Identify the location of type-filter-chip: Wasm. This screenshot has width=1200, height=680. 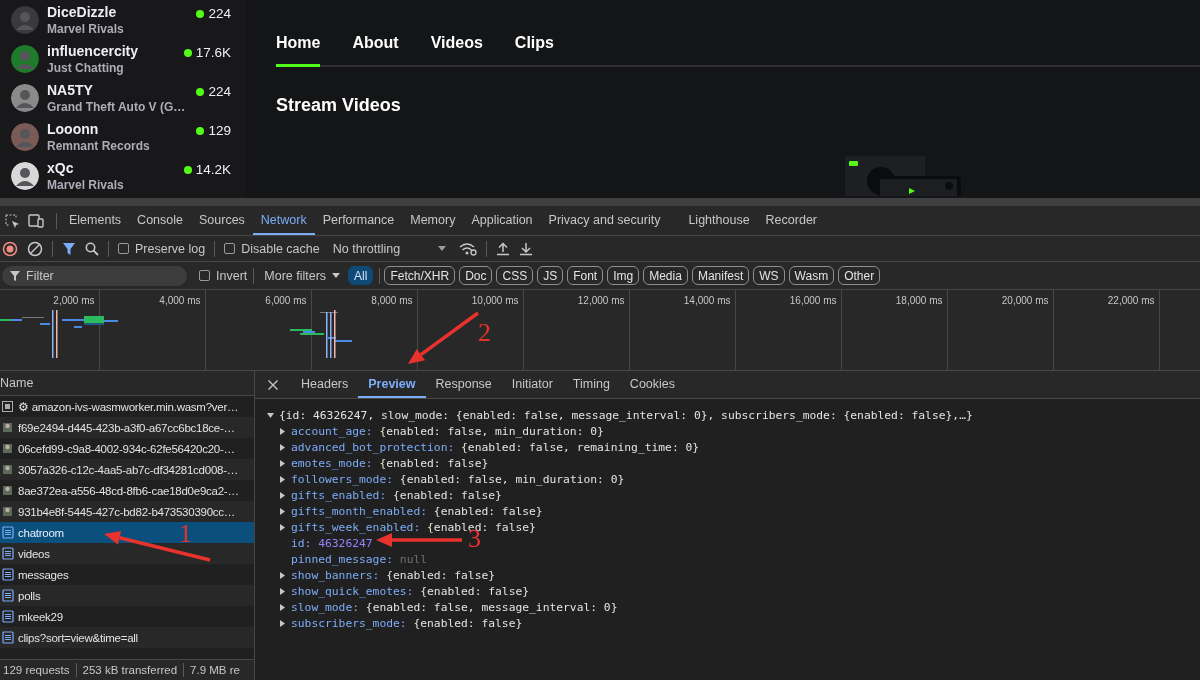
(811, 275).